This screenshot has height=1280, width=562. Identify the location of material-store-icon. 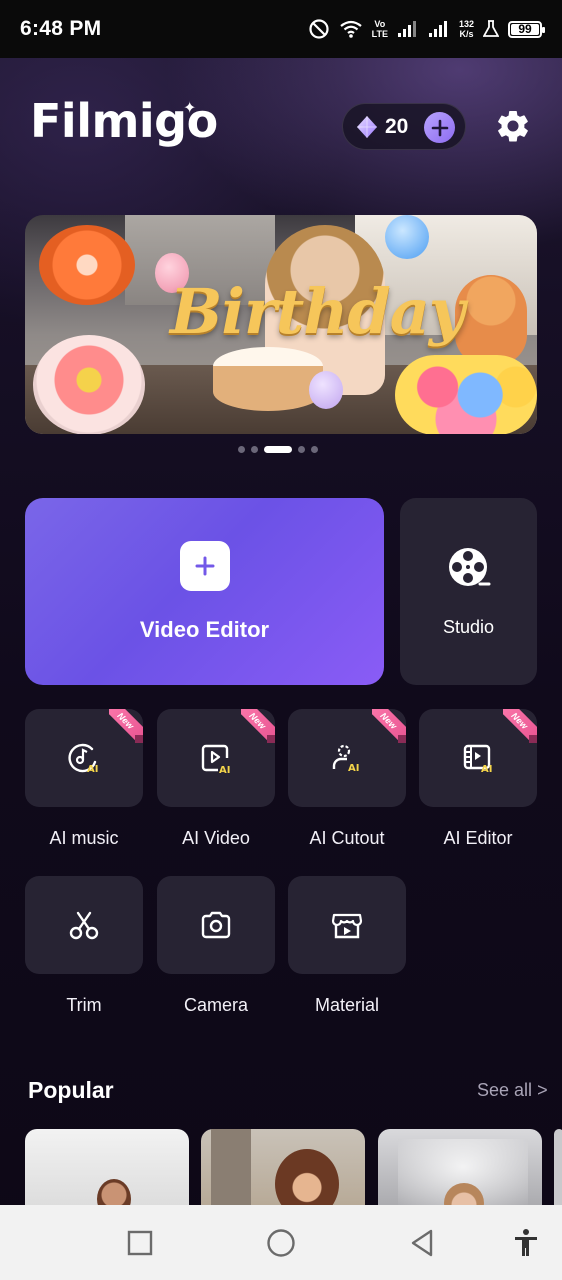
(347, 926).